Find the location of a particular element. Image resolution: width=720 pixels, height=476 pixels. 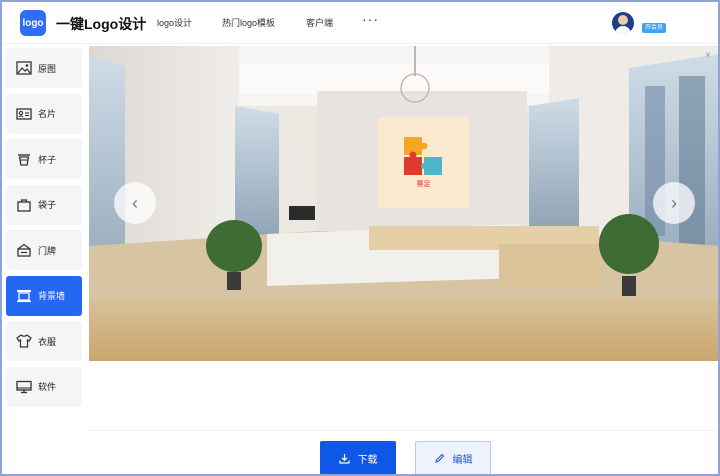

mockup-sidebar: 原图 名片 杯子 袋子 门牌 背景墙 衣服 软件 is located at coordinates (44, 227).